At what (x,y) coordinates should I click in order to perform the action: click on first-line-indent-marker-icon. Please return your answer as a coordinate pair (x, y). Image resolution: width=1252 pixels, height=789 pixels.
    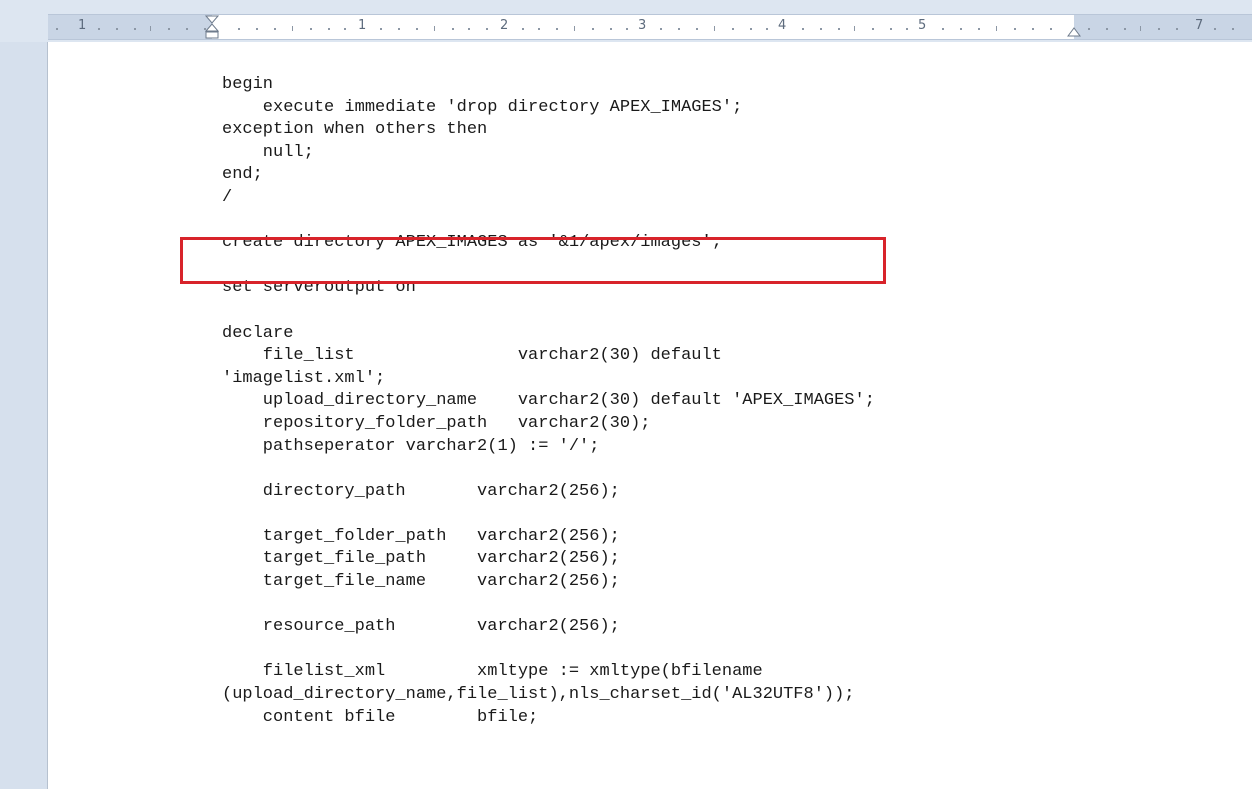
    Looking at the image, I should click on (212, 27).